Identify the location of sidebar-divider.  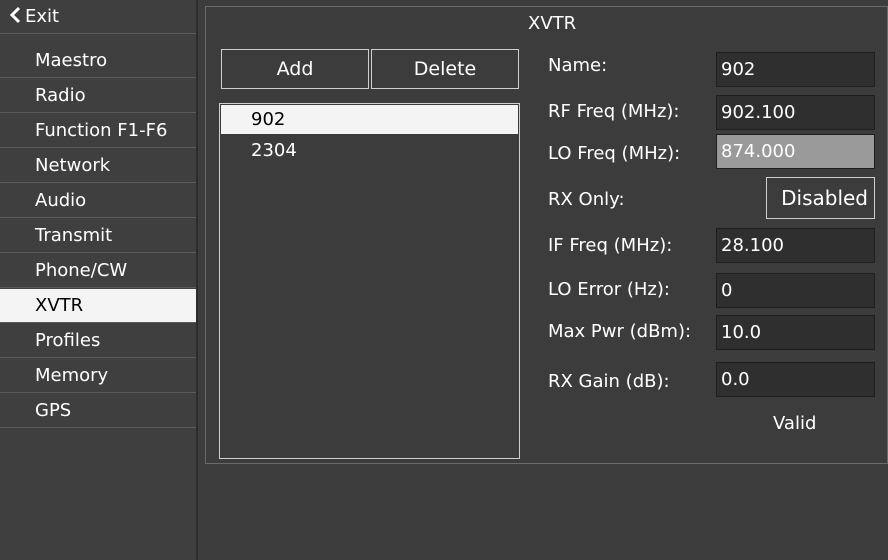
(197, 280).